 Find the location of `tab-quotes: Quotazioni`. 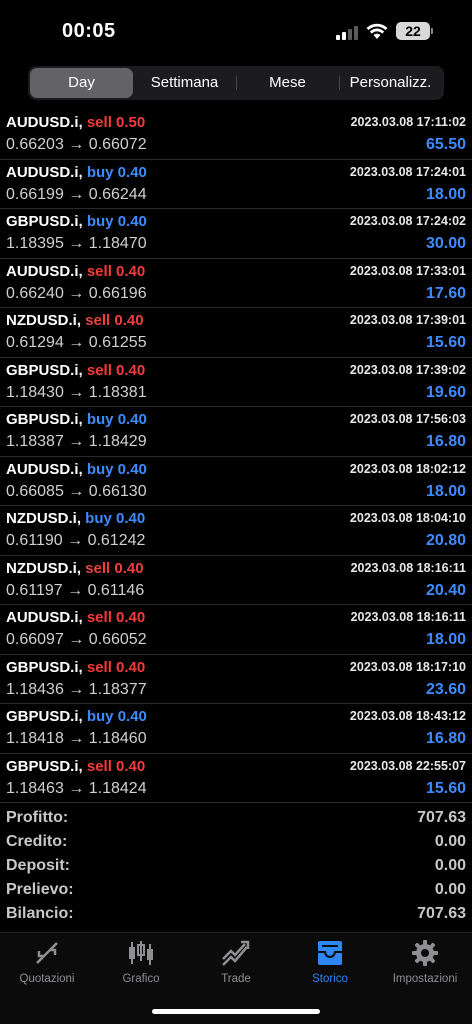

tab-quotes: Quotazioni is located at coordinates (47, 967).